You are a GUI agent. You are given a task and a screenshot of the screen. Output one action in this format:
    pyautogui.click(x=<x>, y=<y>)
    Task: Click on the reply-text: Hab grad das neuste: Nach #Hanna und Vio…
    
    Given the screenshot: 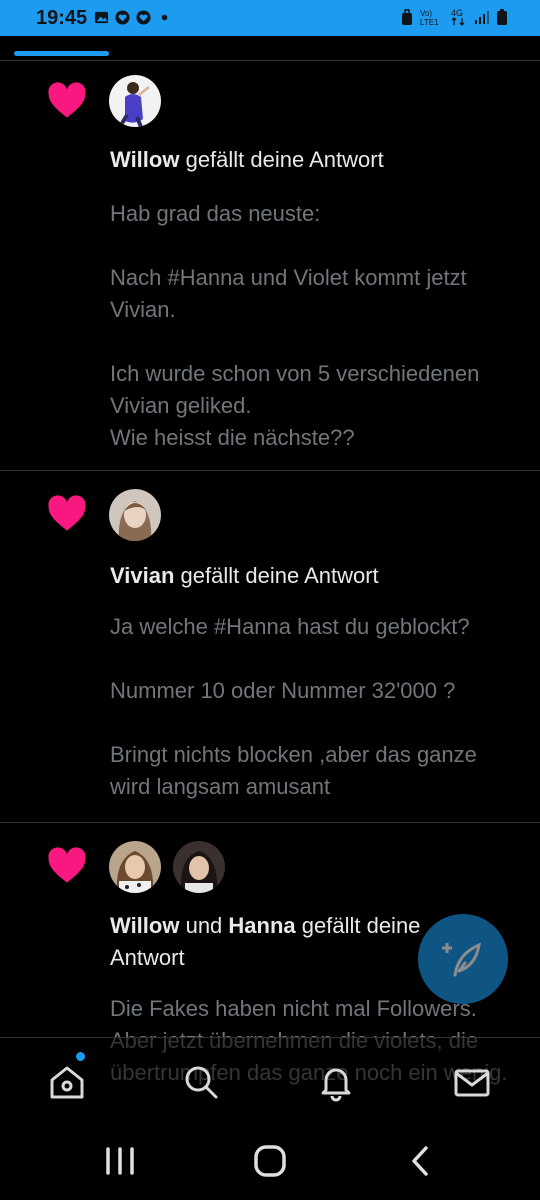 What is the action you would take?
    pyautogui.click(x=295, y=325)
    